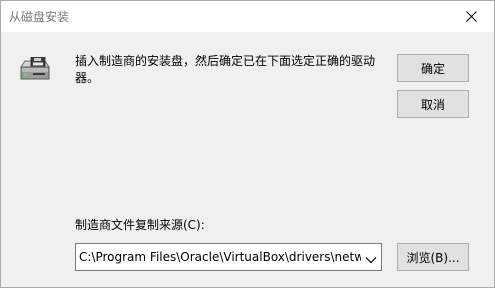 This screenshot has height=288, width=495. What do you see at coordinates (247, 16) in the screenshot?
I see `title-bar: 从磁盘安装` at bounding box center [247, 16].